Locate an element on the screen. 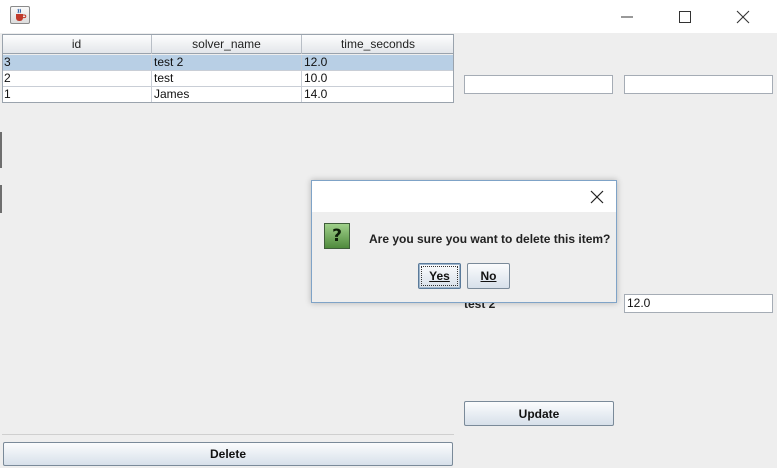 The width and height of the screenshot is (777, 468). dialog-titlebar is located at coordinates (464, 196).